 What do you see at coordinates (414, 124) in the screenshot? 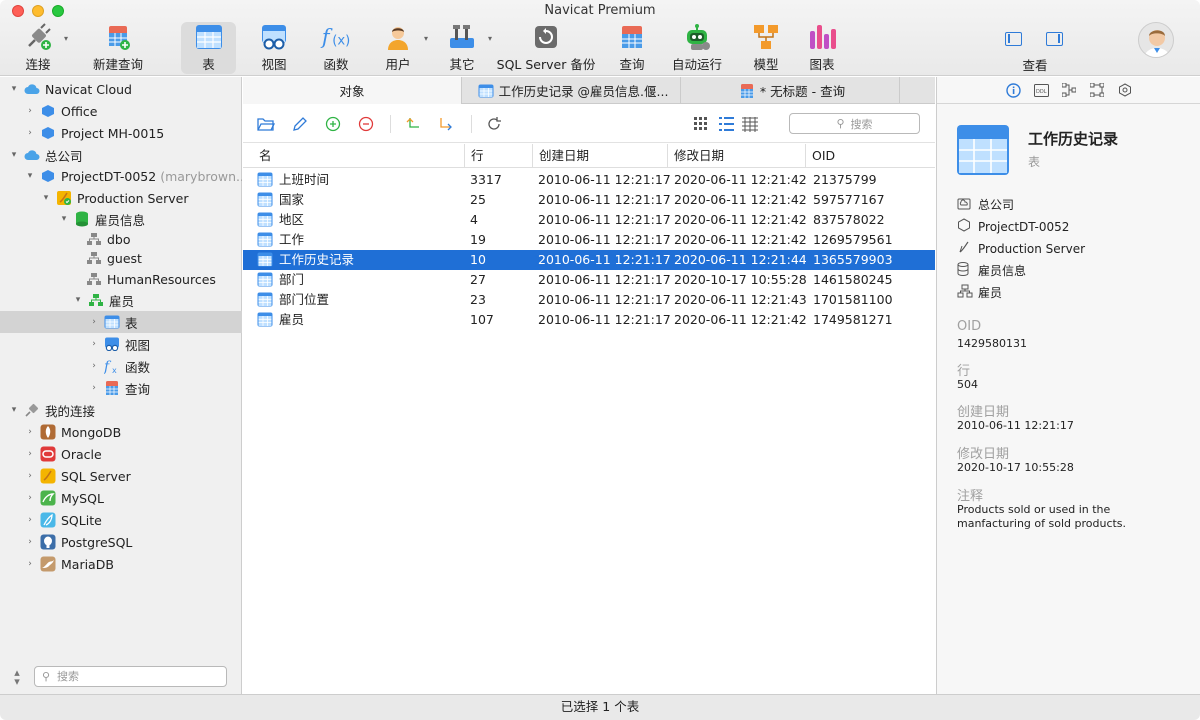
I see `import-button` at bounding box center [414, 124].